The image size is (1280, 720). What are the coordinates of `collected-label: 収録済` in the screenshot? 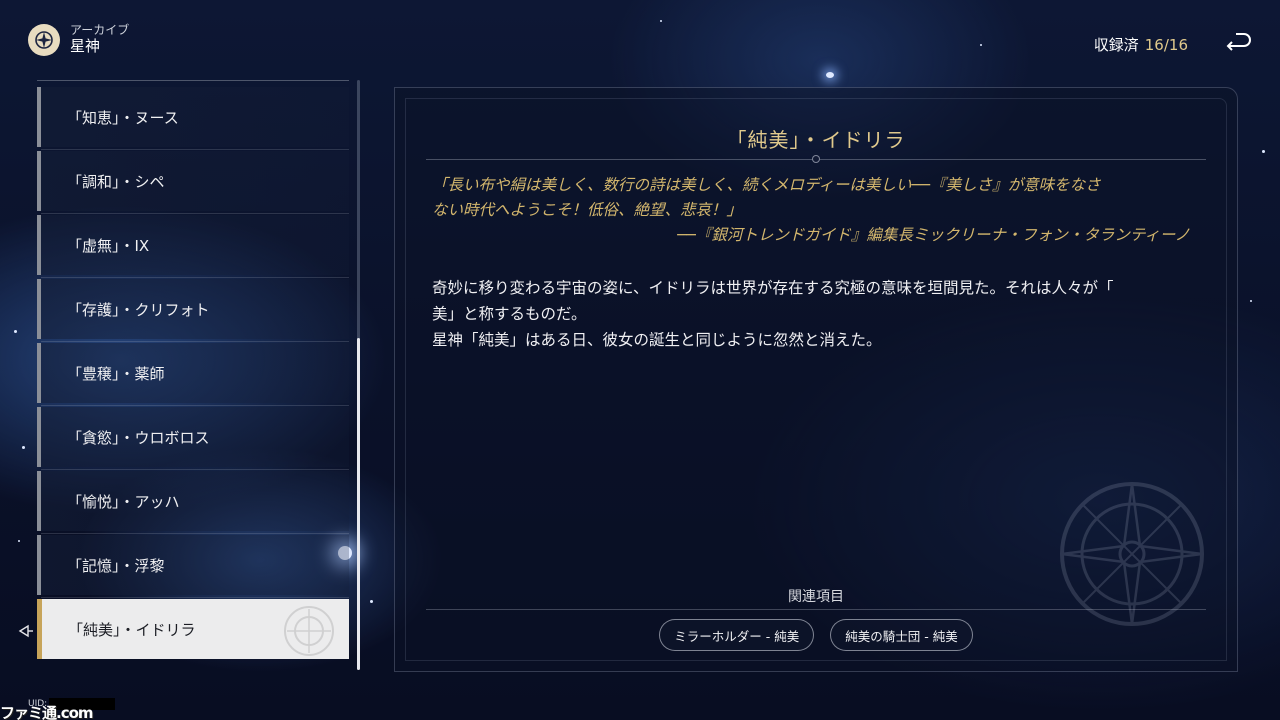 It's located at (1116, 45).